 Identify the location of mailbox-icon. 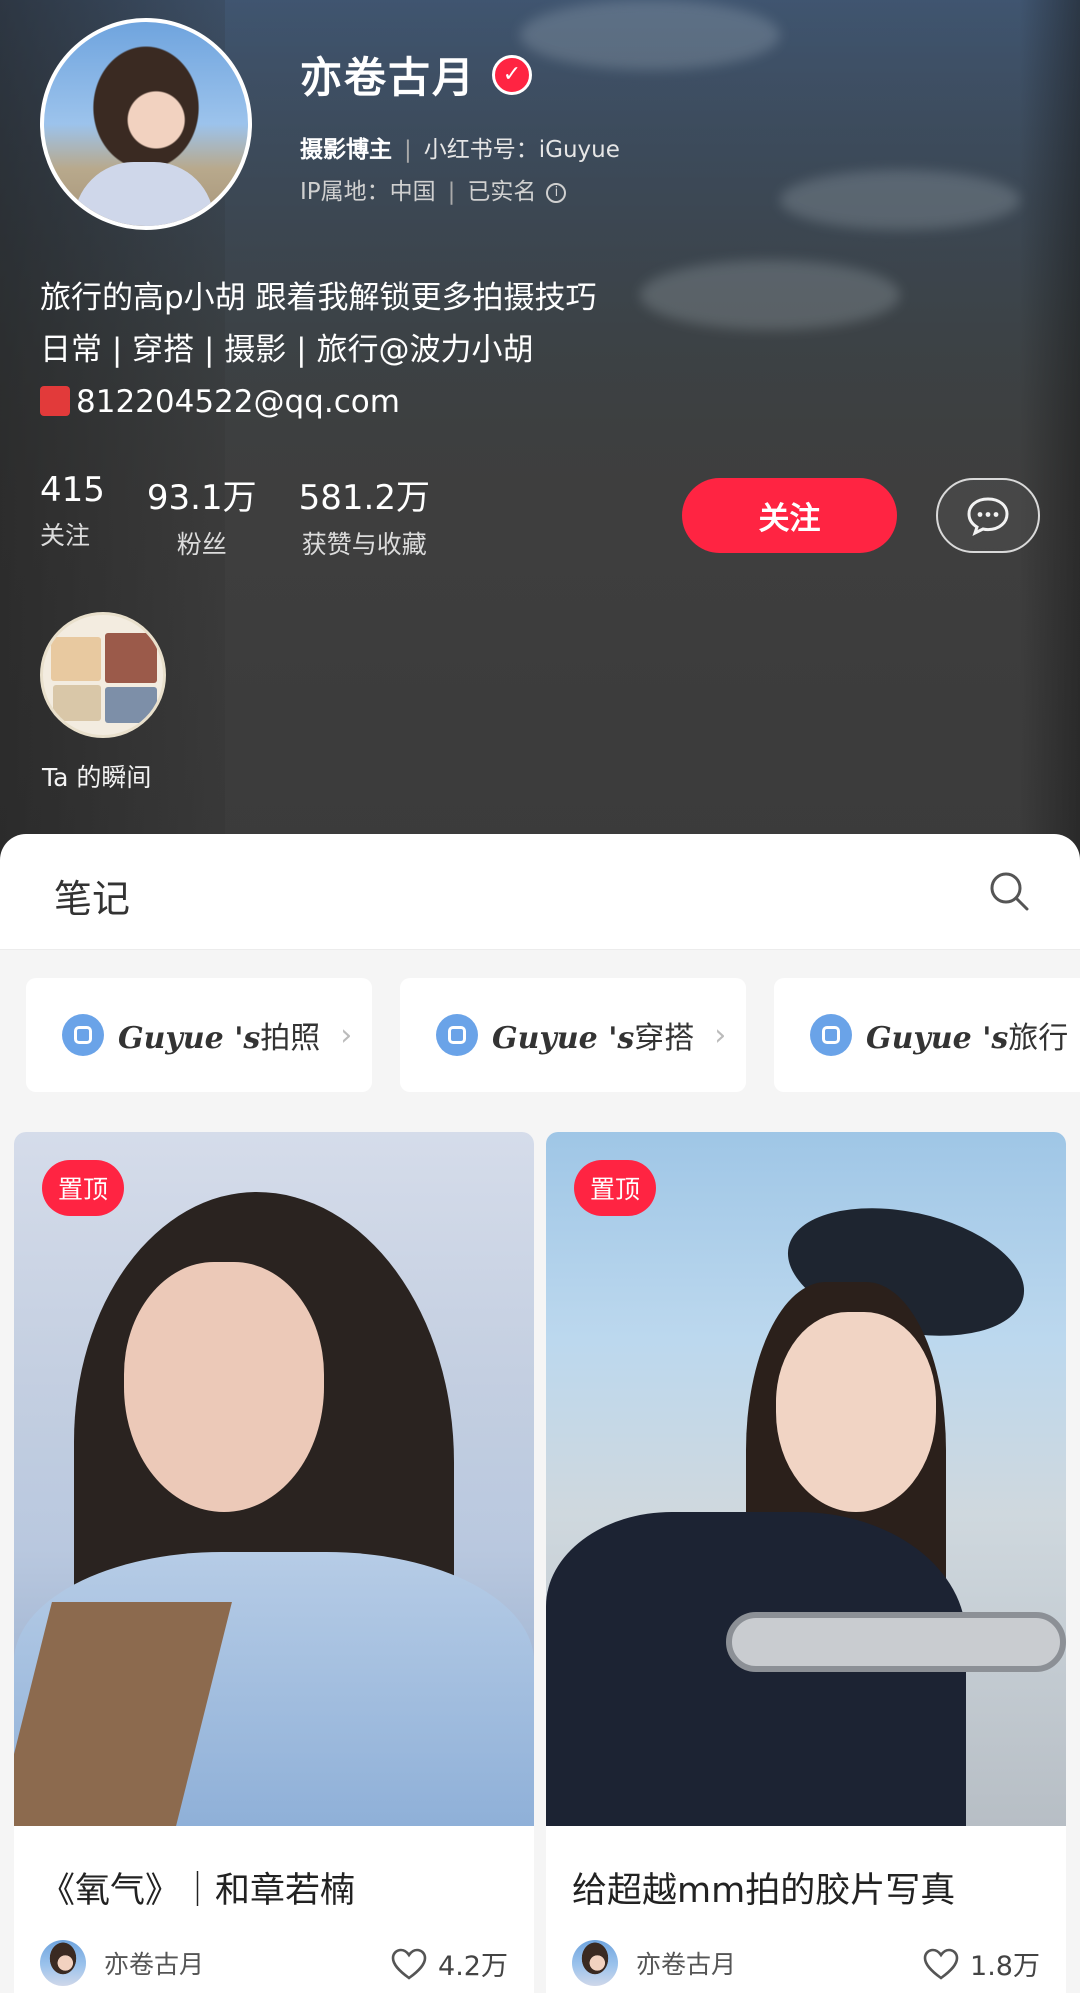
(55, 400).